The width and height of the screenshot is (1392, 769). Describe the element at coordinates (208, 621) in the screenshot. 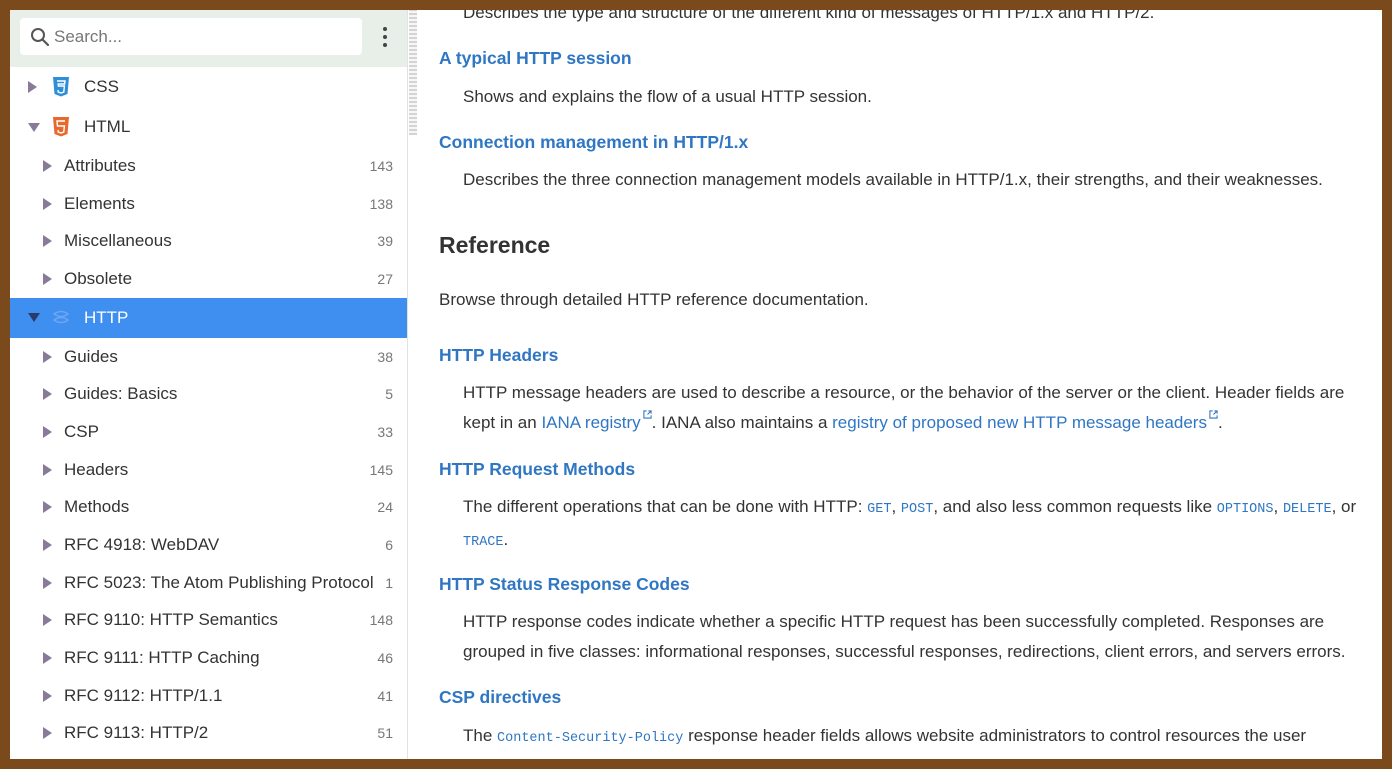

I see `sidebar-item-rfc-9110: RFC 9110: HTTP Semantics 148` at that location.